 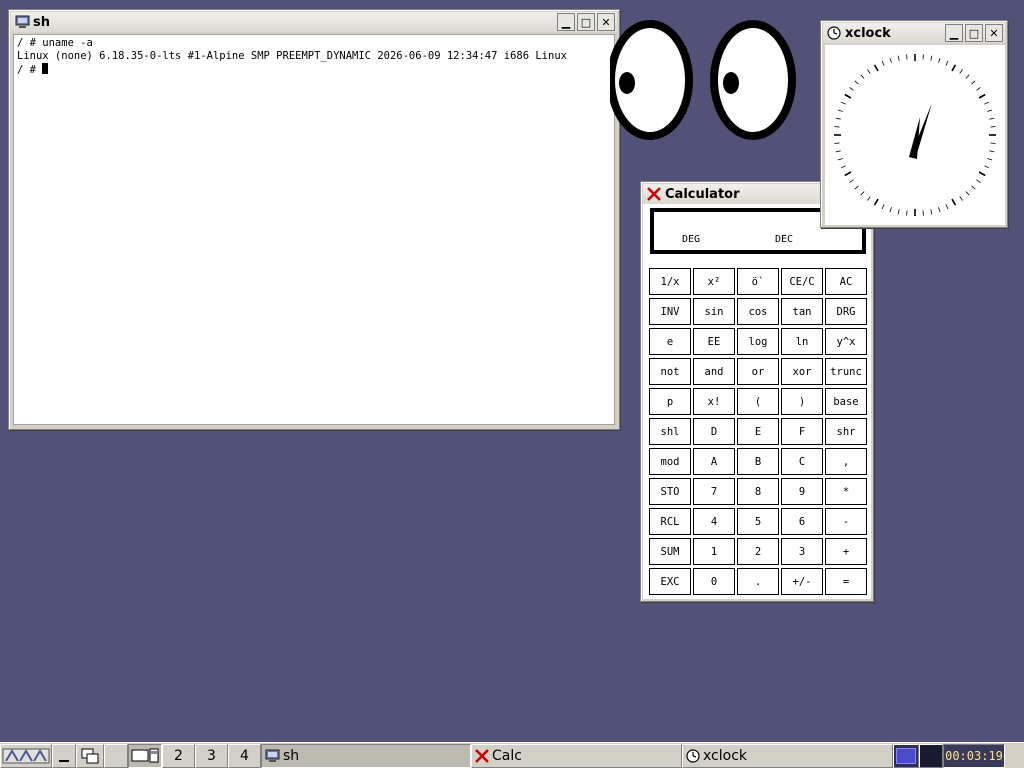 What do you see at coordinates (64, 755) in the screenshot?
I see `show-desktop-button` at bounding box center [64, 755].